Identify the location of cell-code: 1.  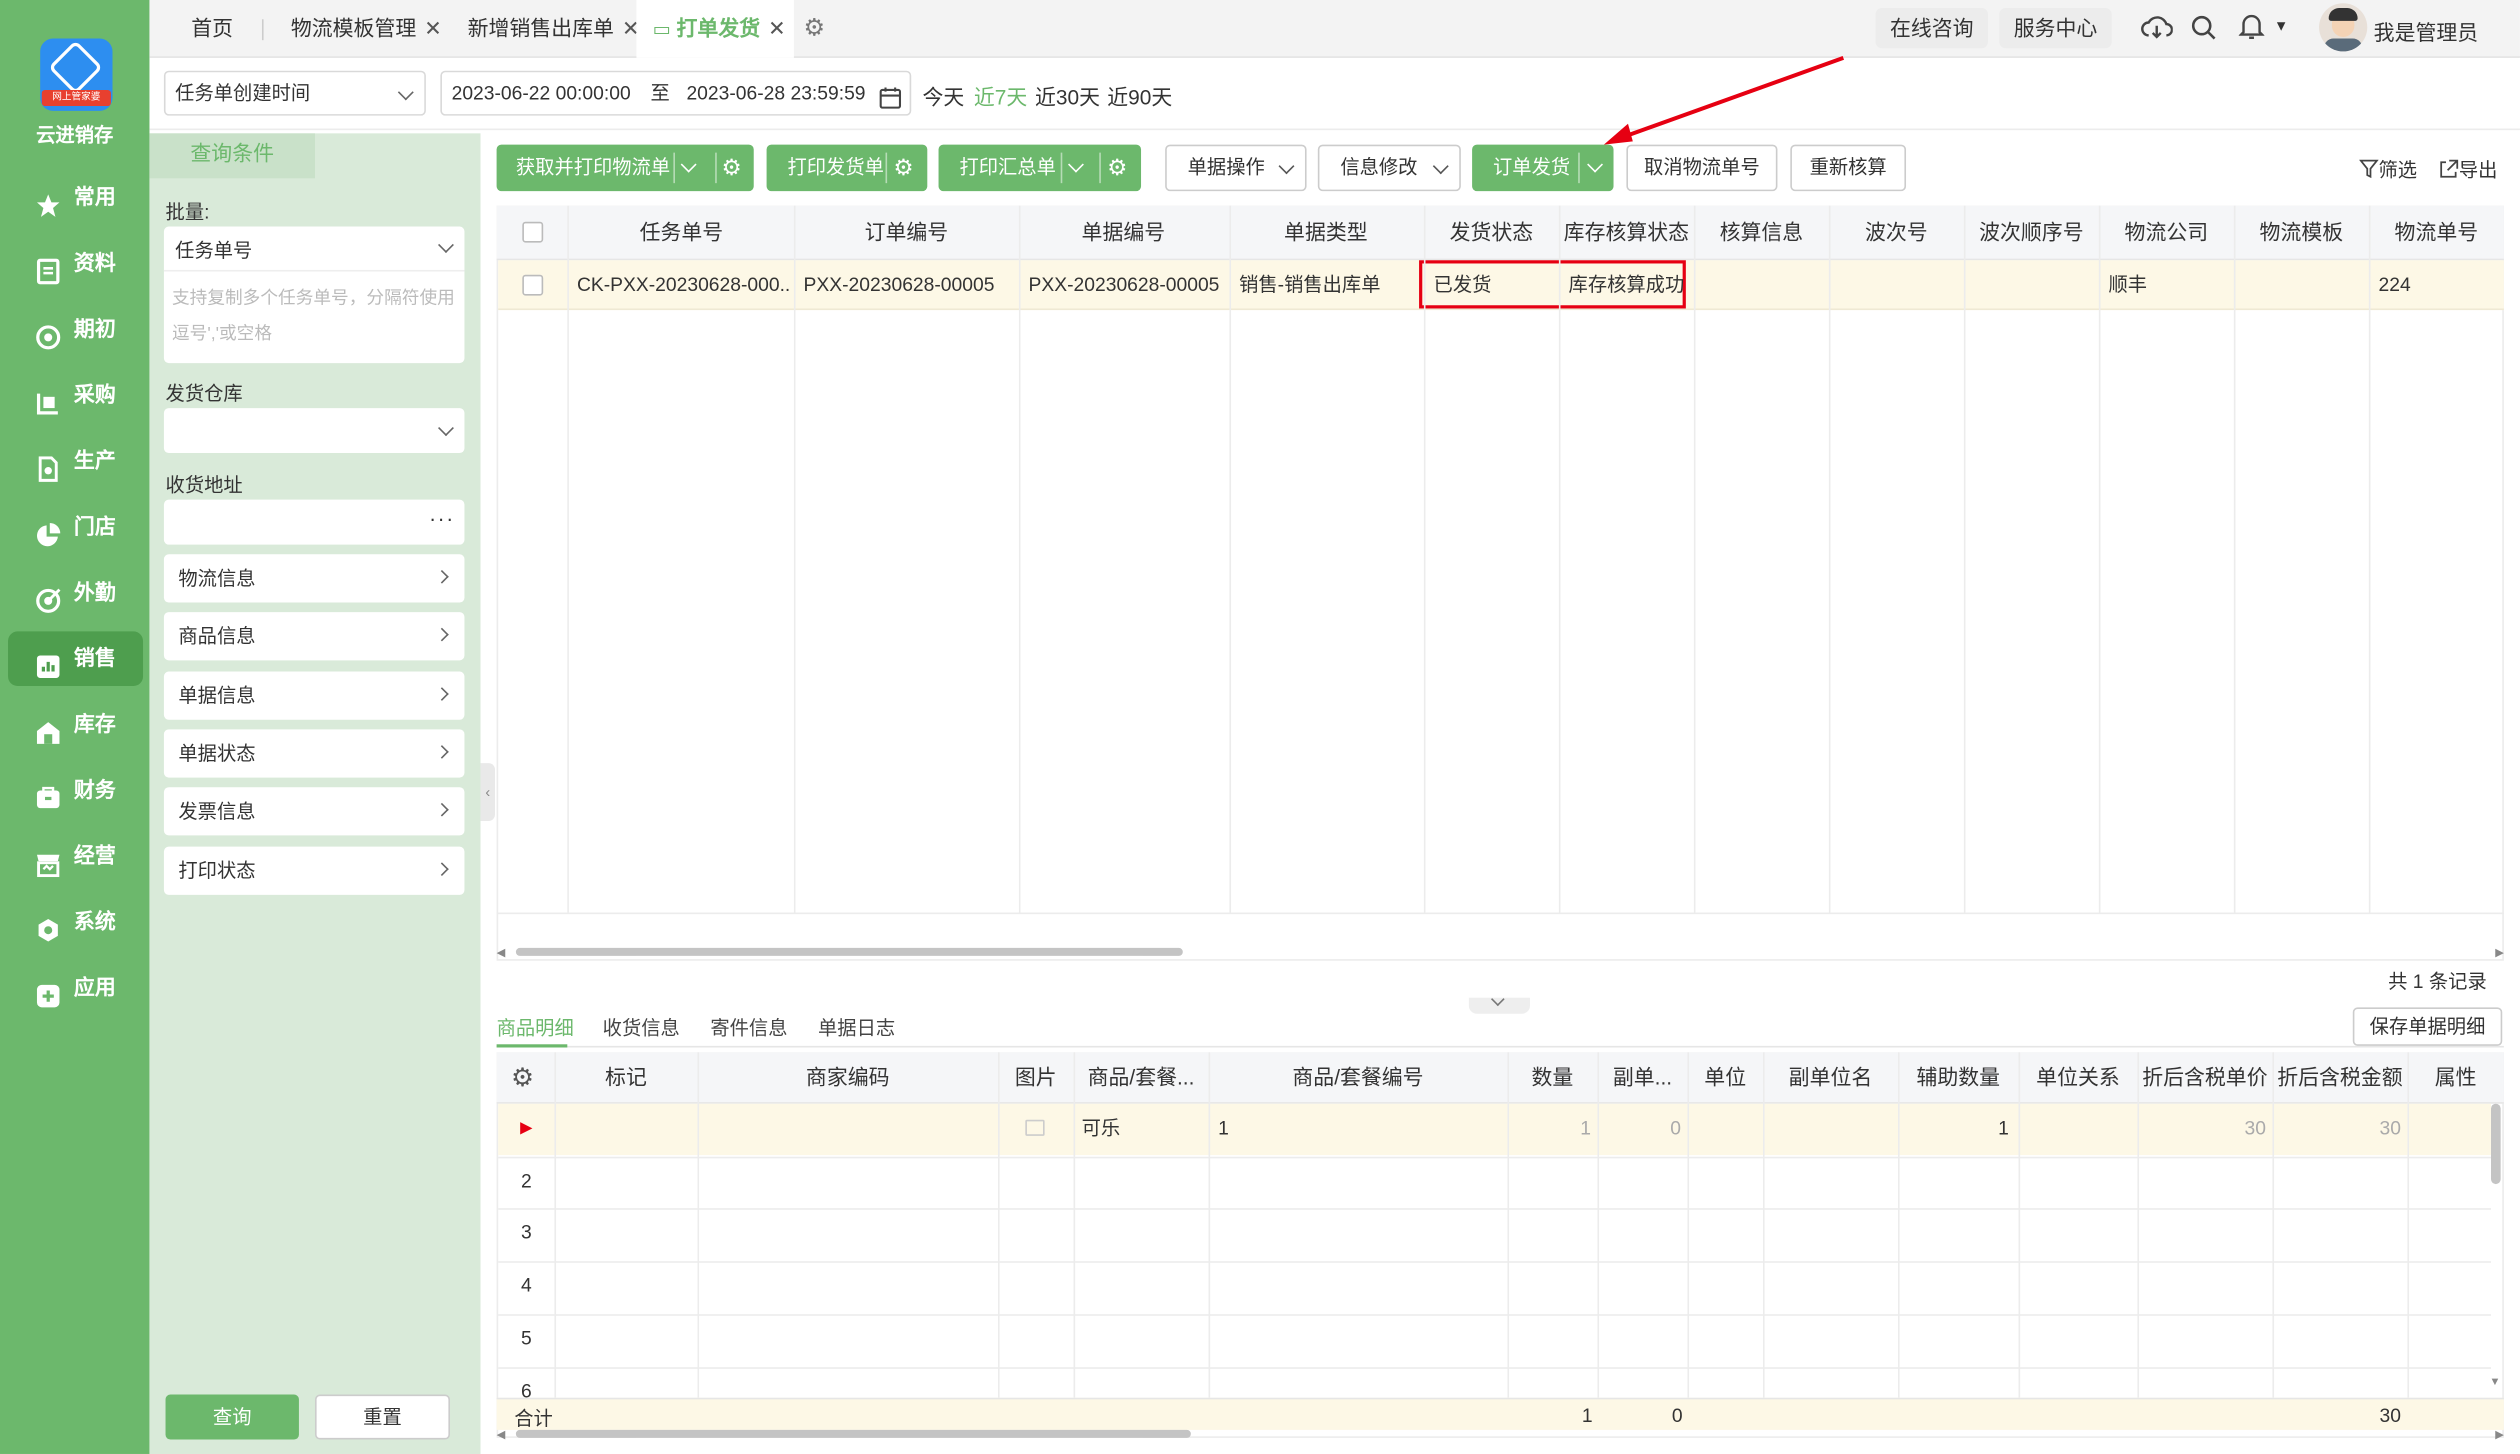
(1354, 1129).